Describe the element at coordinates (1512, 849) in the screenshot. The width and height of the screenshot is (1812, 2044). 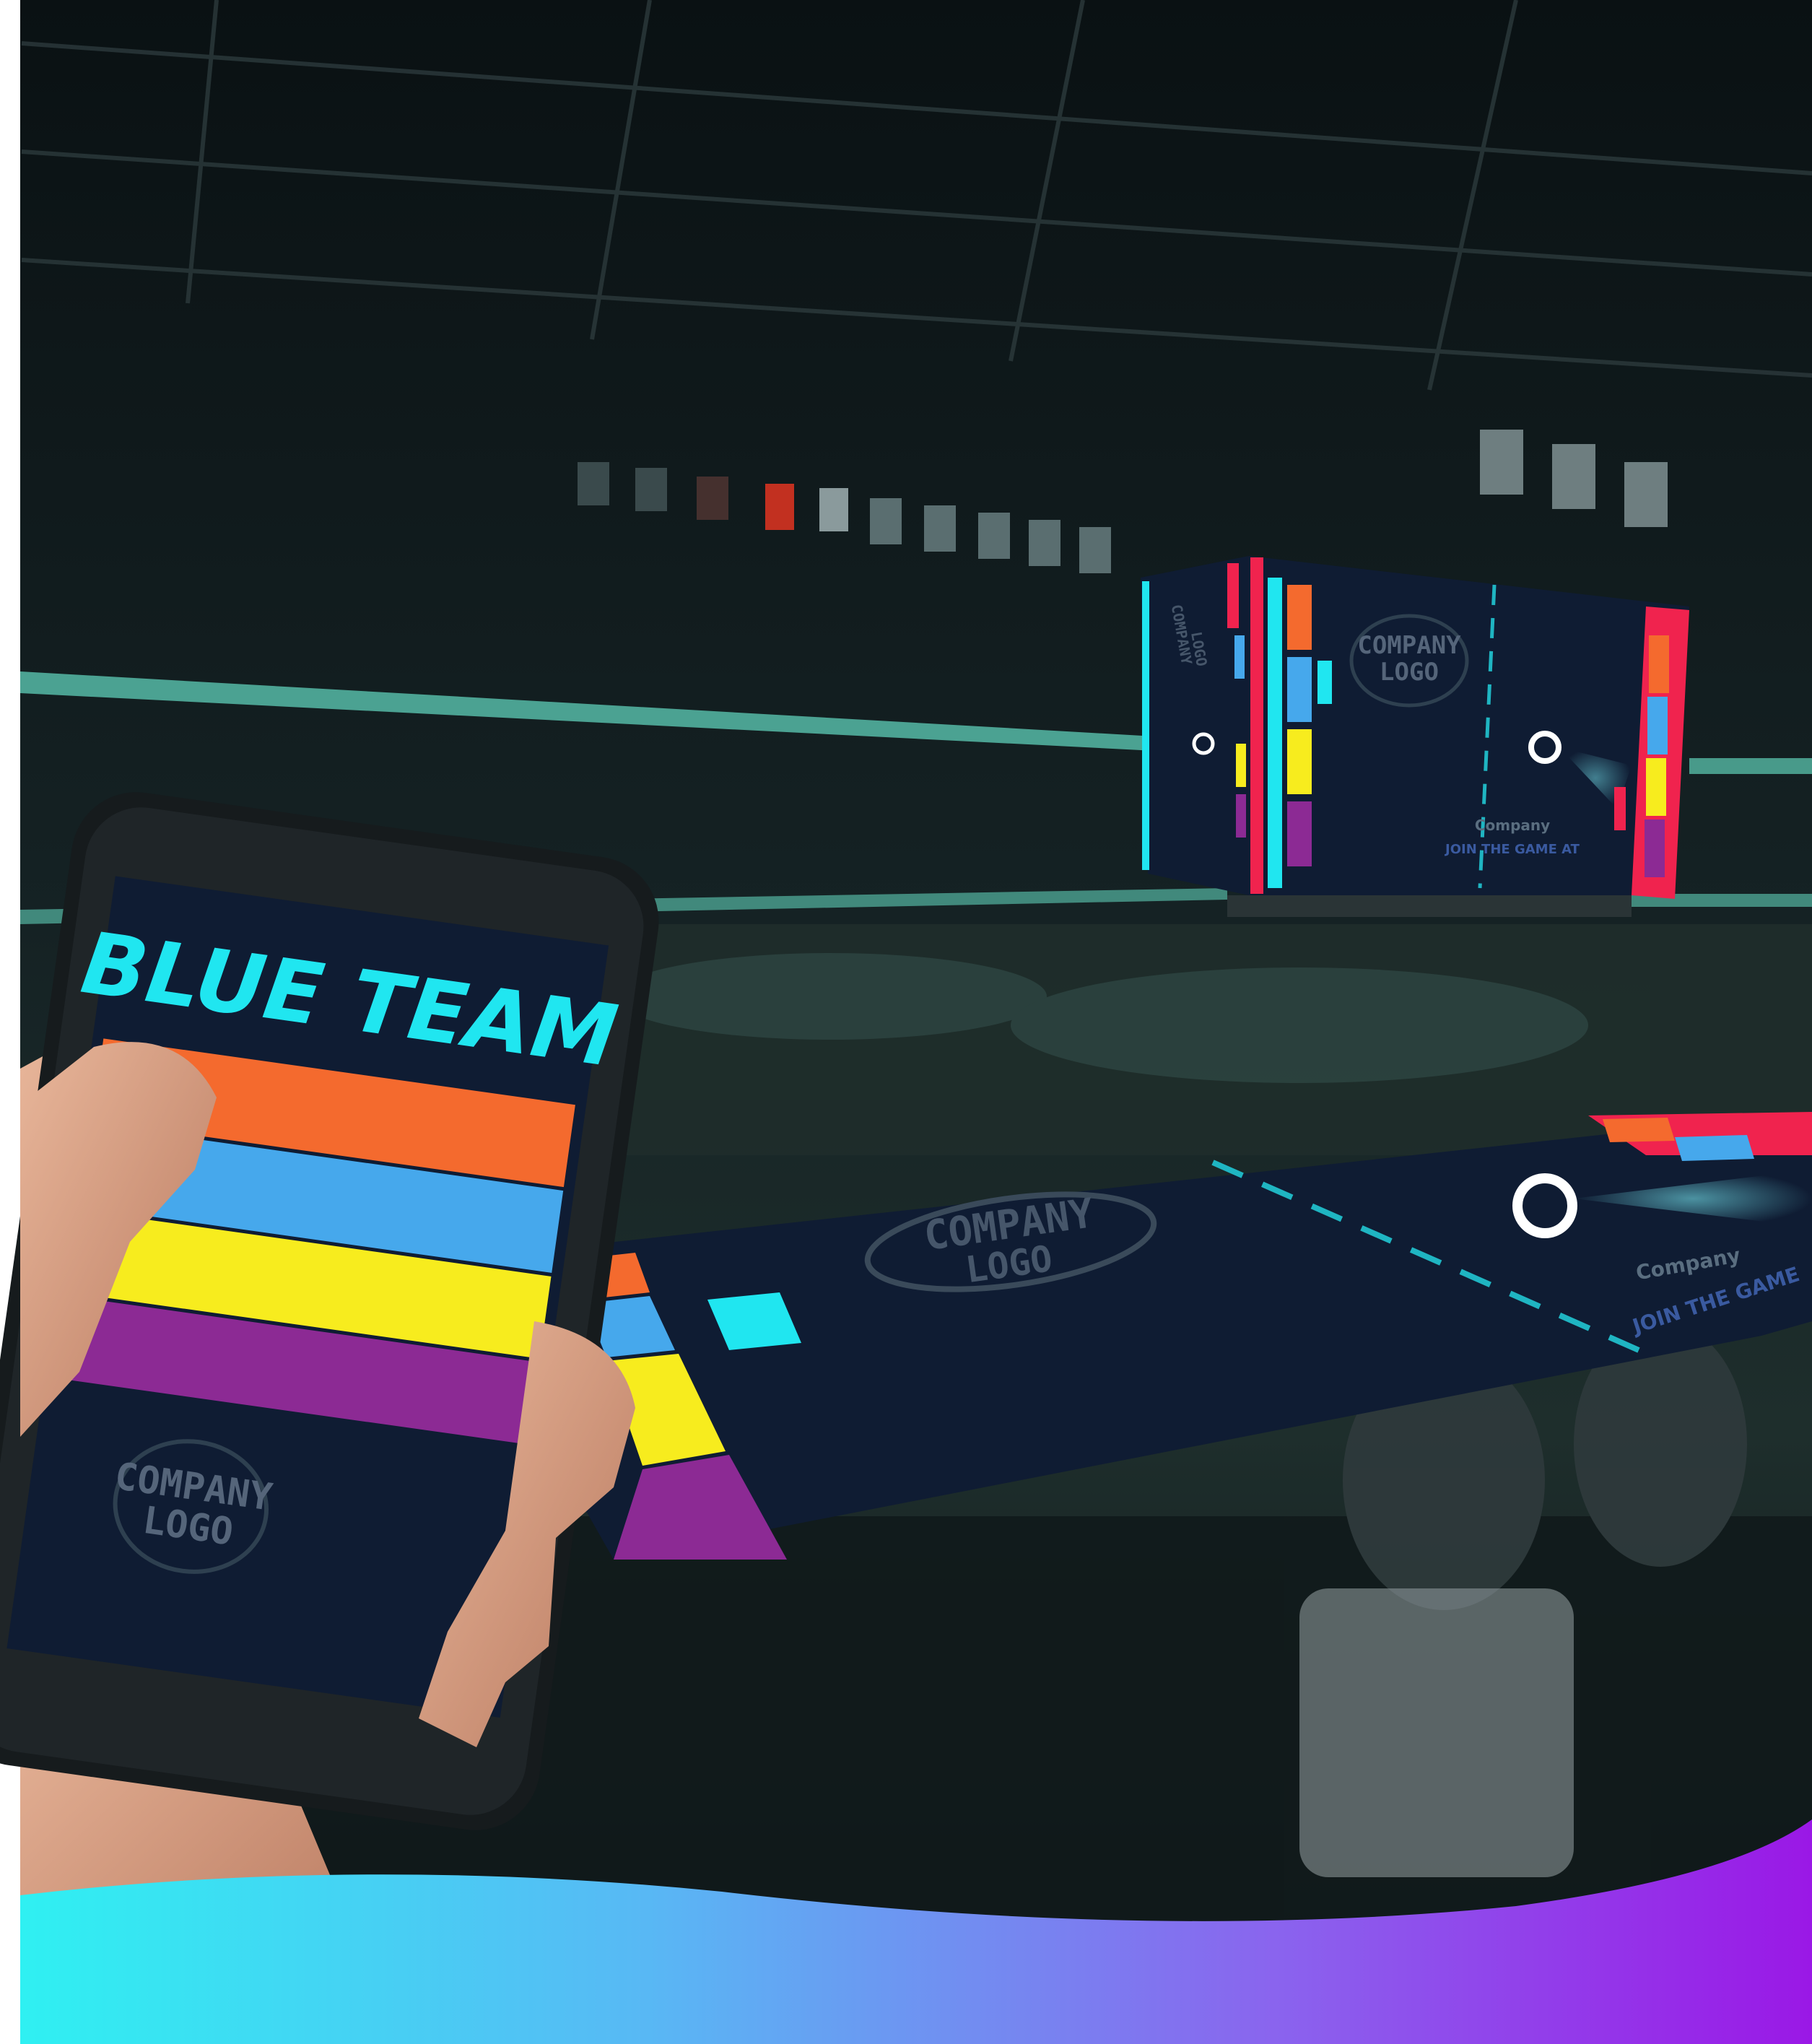
I see `jumbotron-tagline: JOIN THE GAME AT` at that location.